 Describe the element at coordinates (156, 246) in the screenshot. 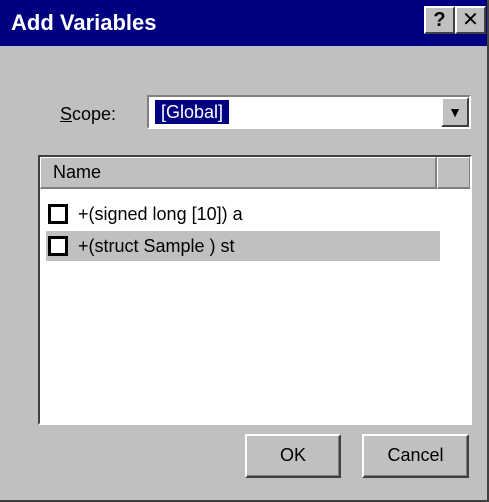

I see `list-item-label: +(struct Sample ) st` at that location.